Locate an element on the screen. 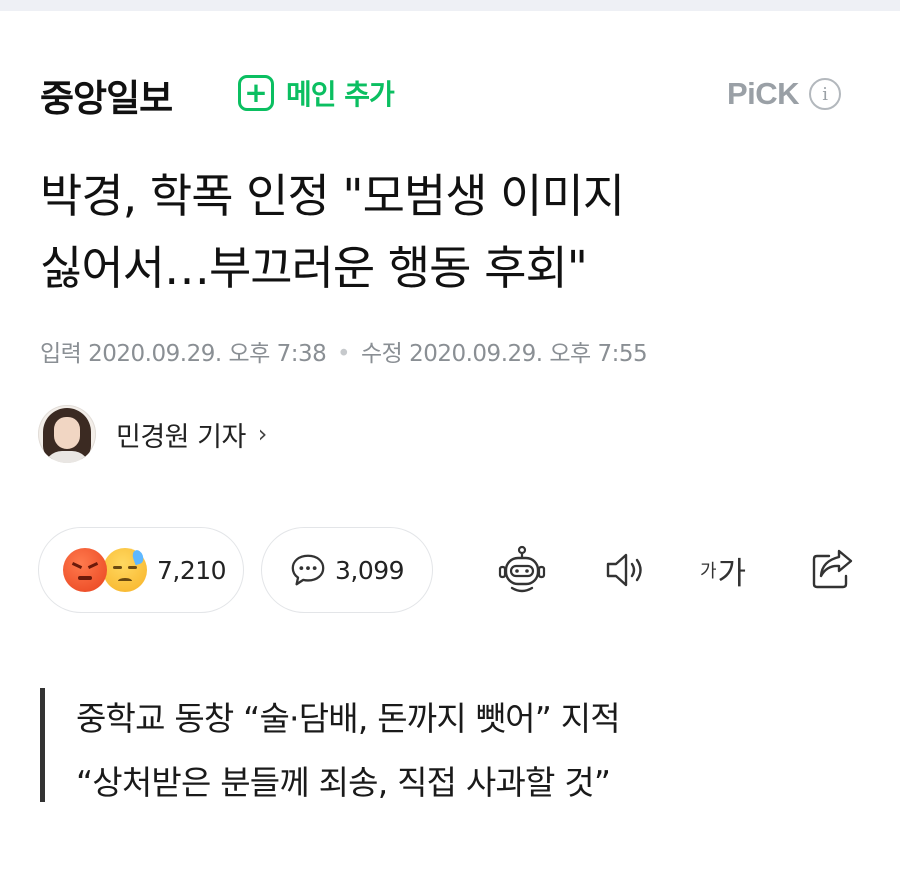 The width and height of the screenshot is (900, 871). summary-line-2: “상처받은 분들께 죄송, 직접 사과할 것” is located at coordinates (343, 782).